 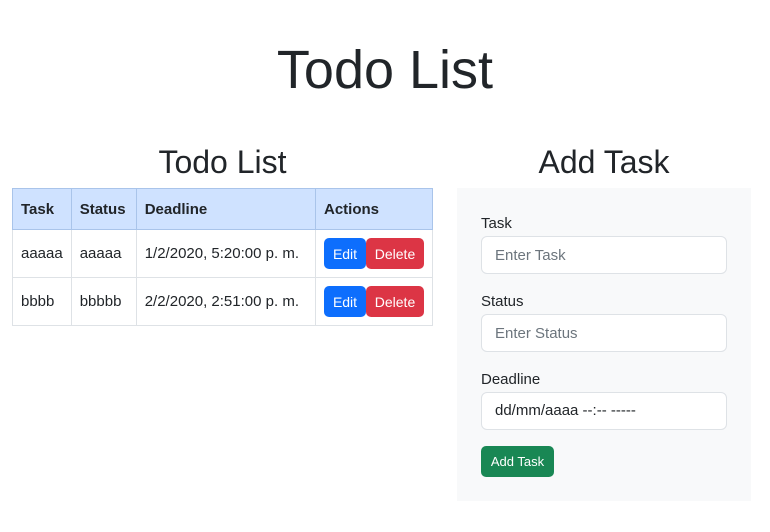 I want to click on deadline-label: Deadline, so click(x=511, y=379).